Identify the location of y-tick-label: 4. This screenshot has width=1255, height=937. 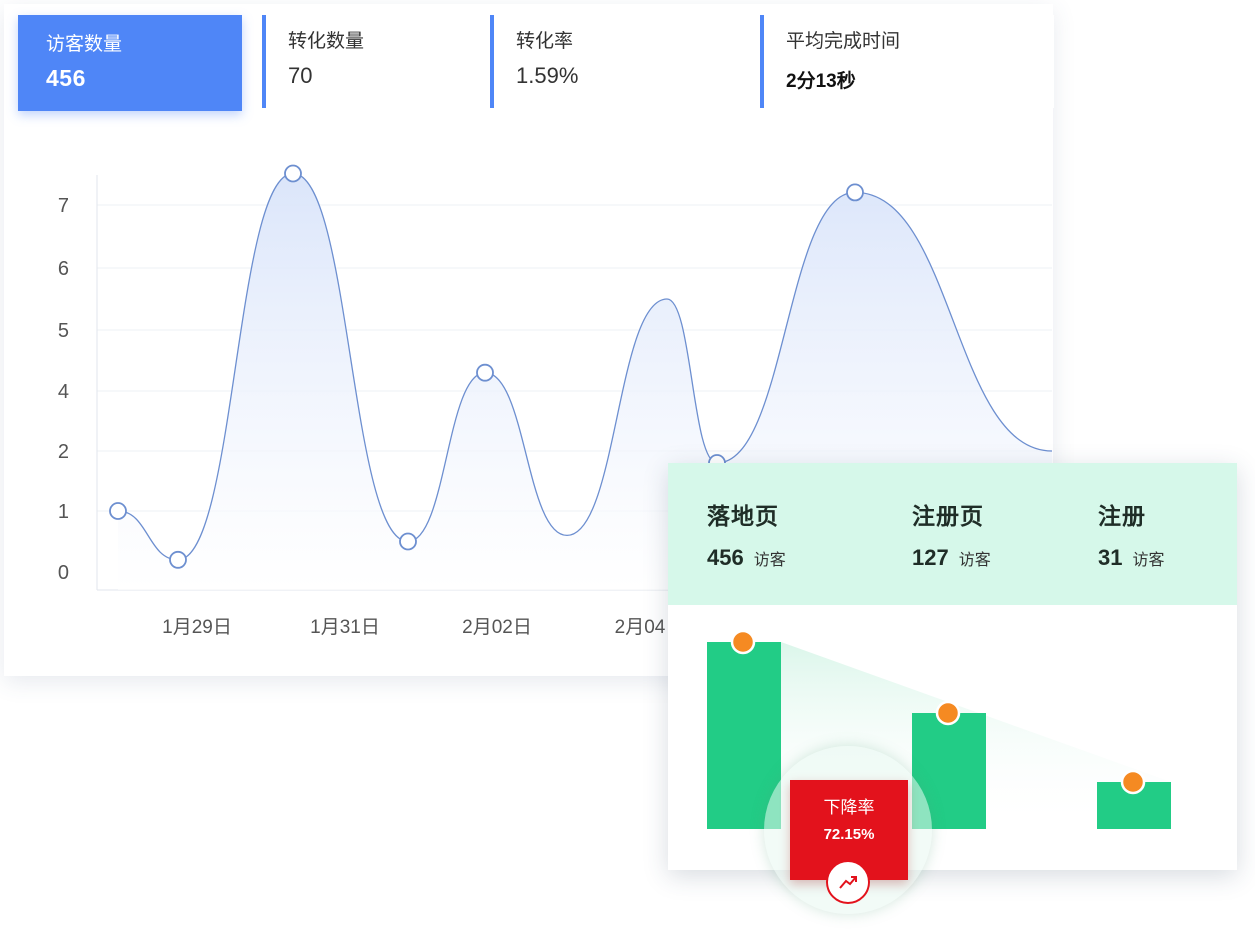
(63, 392).